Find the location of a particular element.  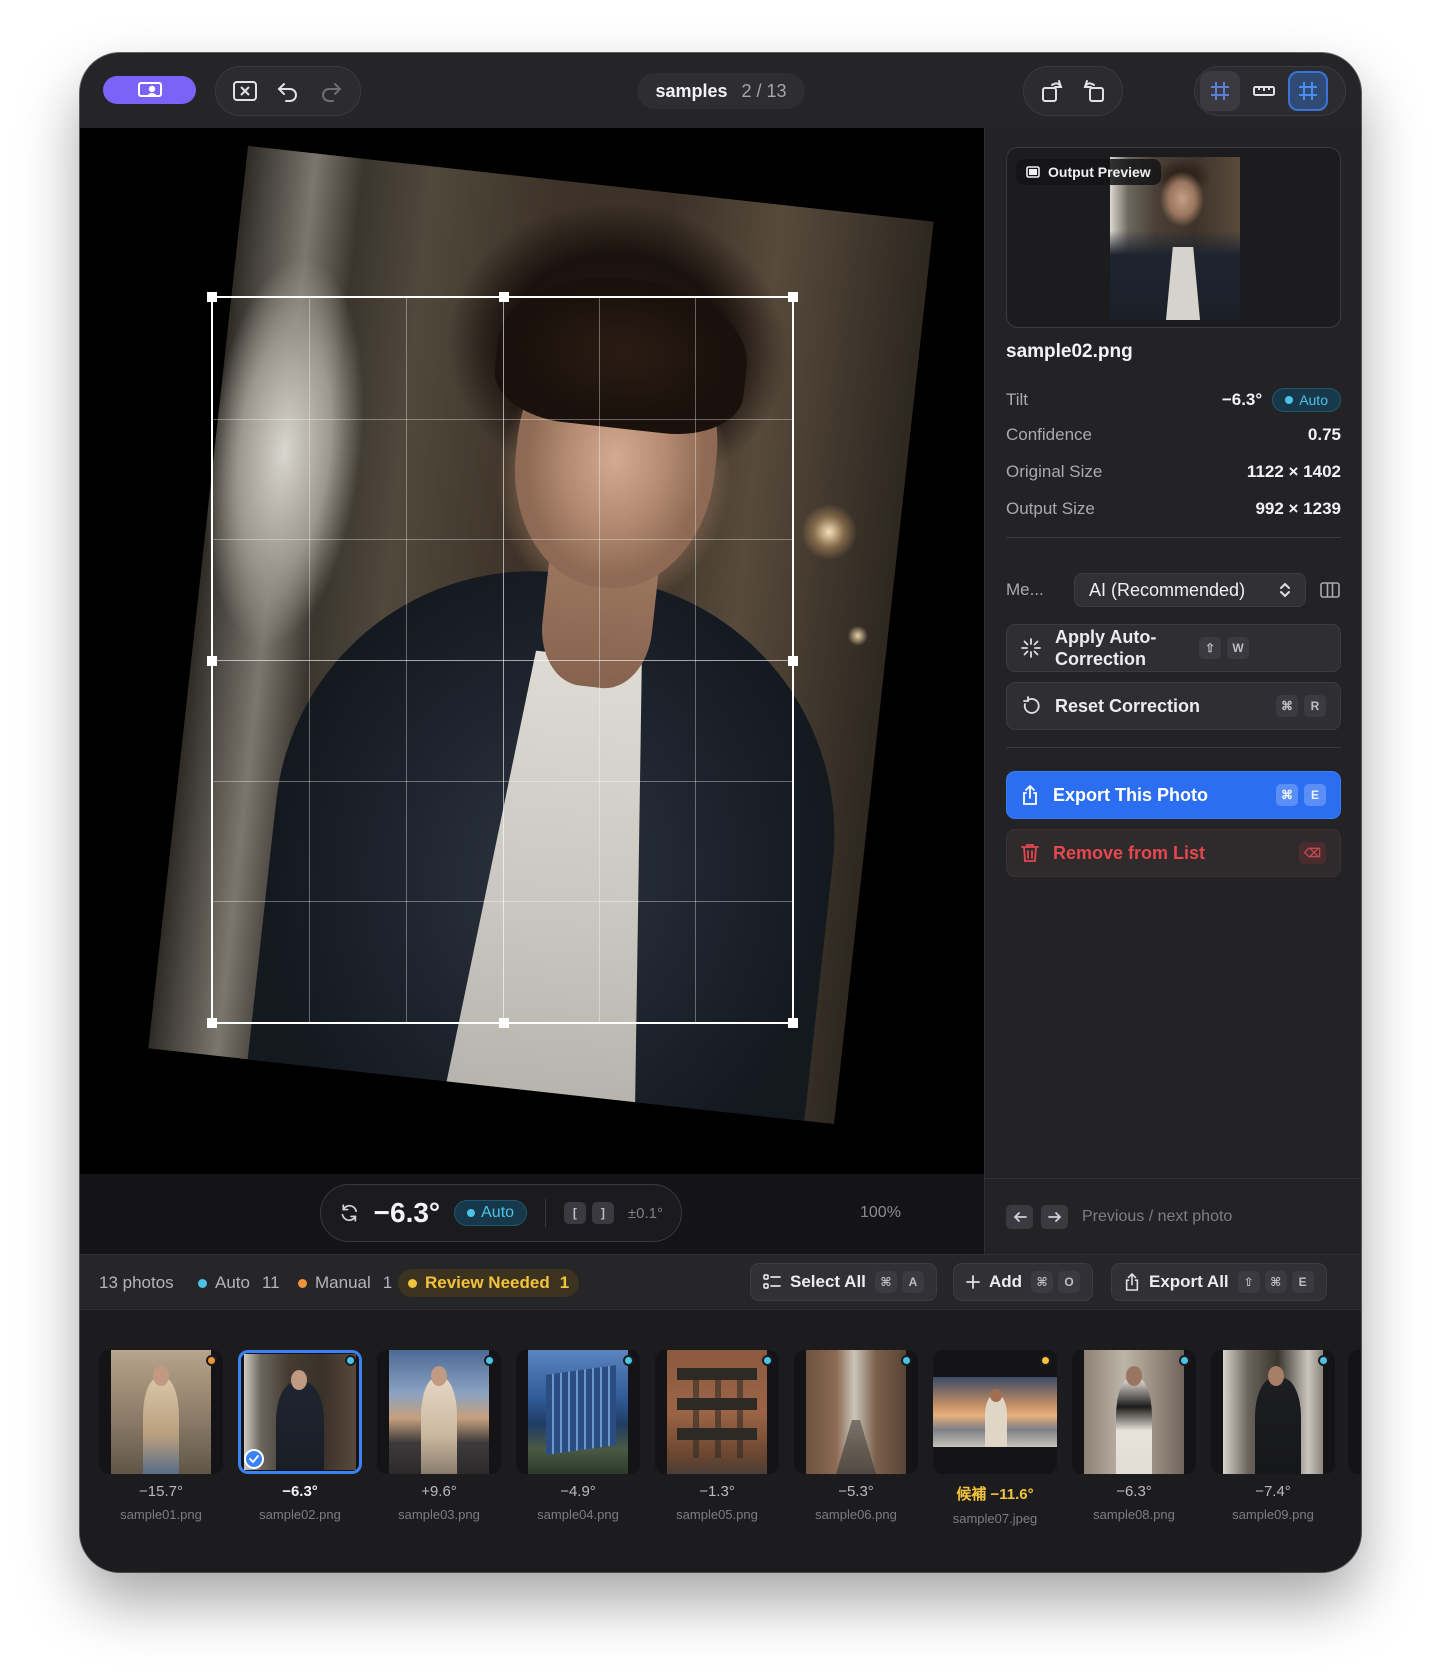

plus-icon is located at coordinates (973, 1282).